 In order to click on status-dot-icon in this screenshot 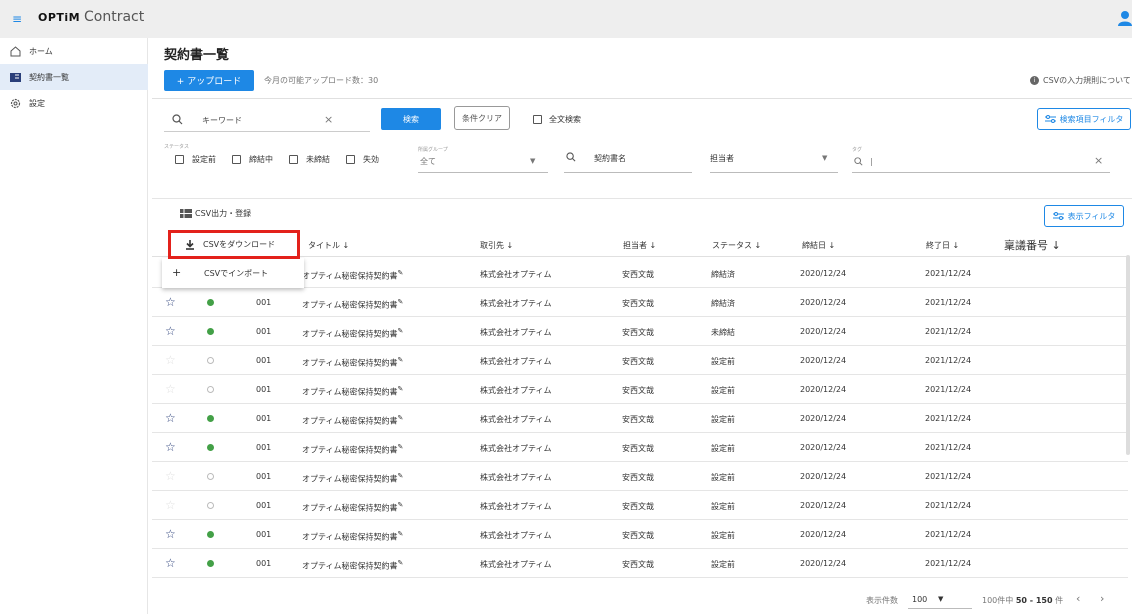, I will do `click(210, 447)`.